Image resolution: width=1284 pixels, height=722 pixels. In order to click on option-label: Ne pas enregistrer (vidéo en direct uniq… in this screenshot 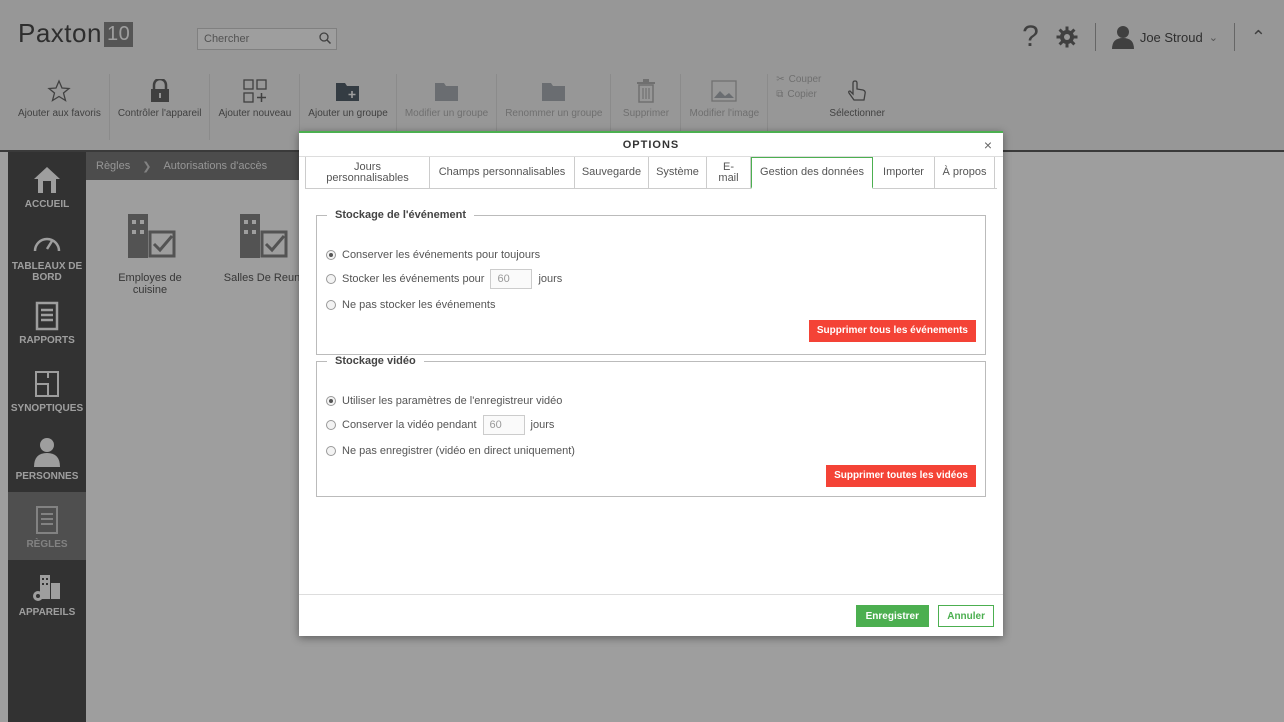, I will do `click(458, 451)`.